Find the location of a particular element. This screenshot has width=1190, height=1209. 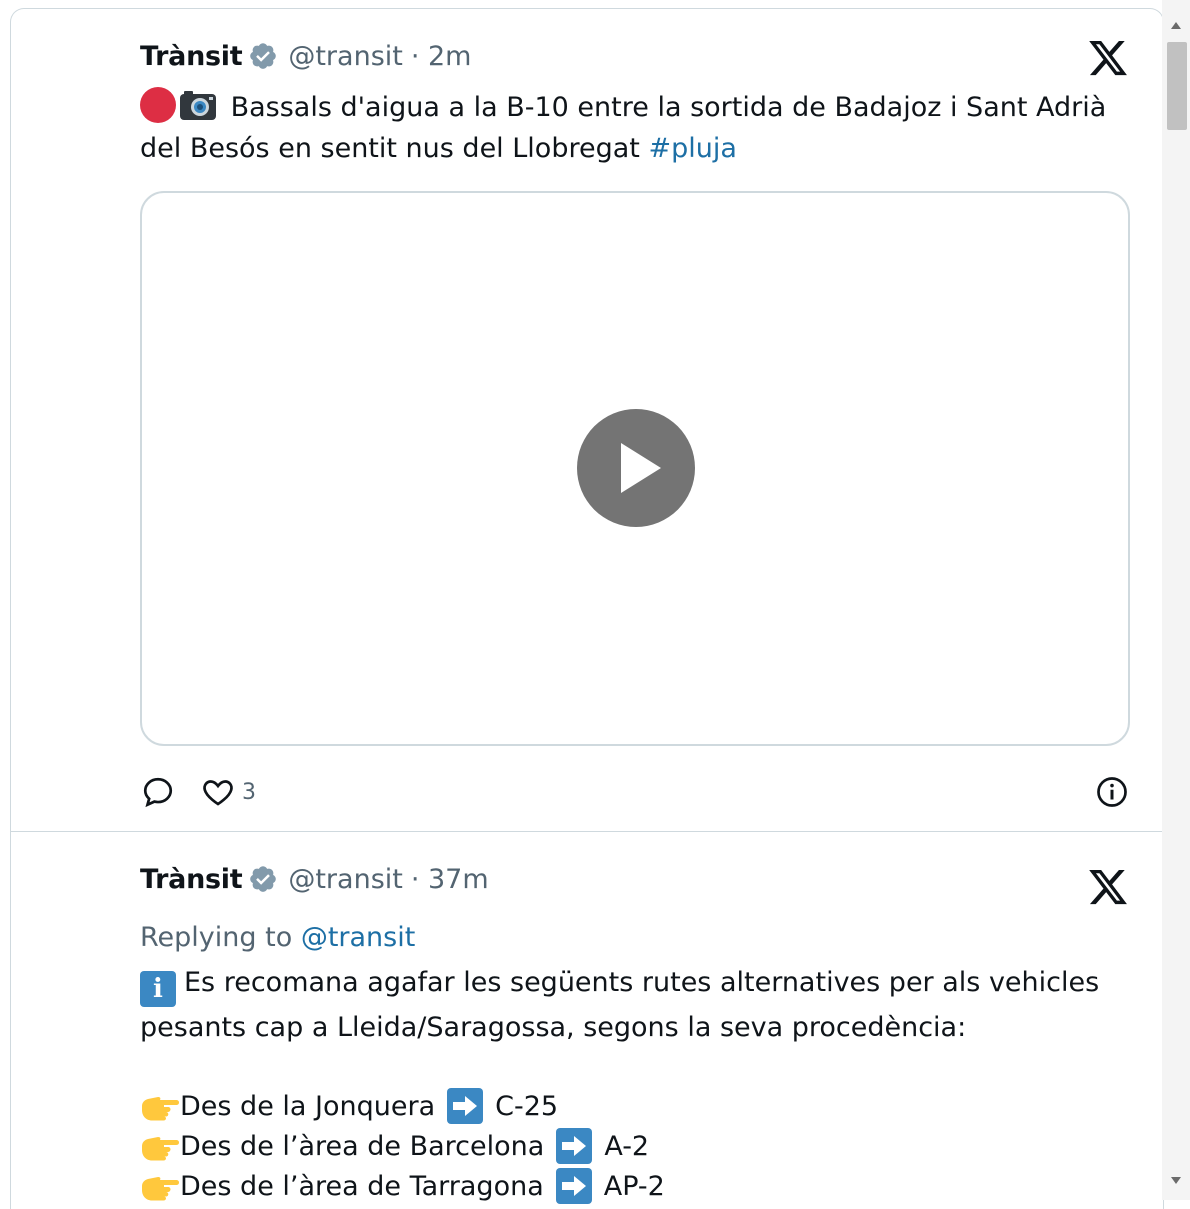

route-line: Des de la Jonquera C-25 is located at coordinates (349, 1106).